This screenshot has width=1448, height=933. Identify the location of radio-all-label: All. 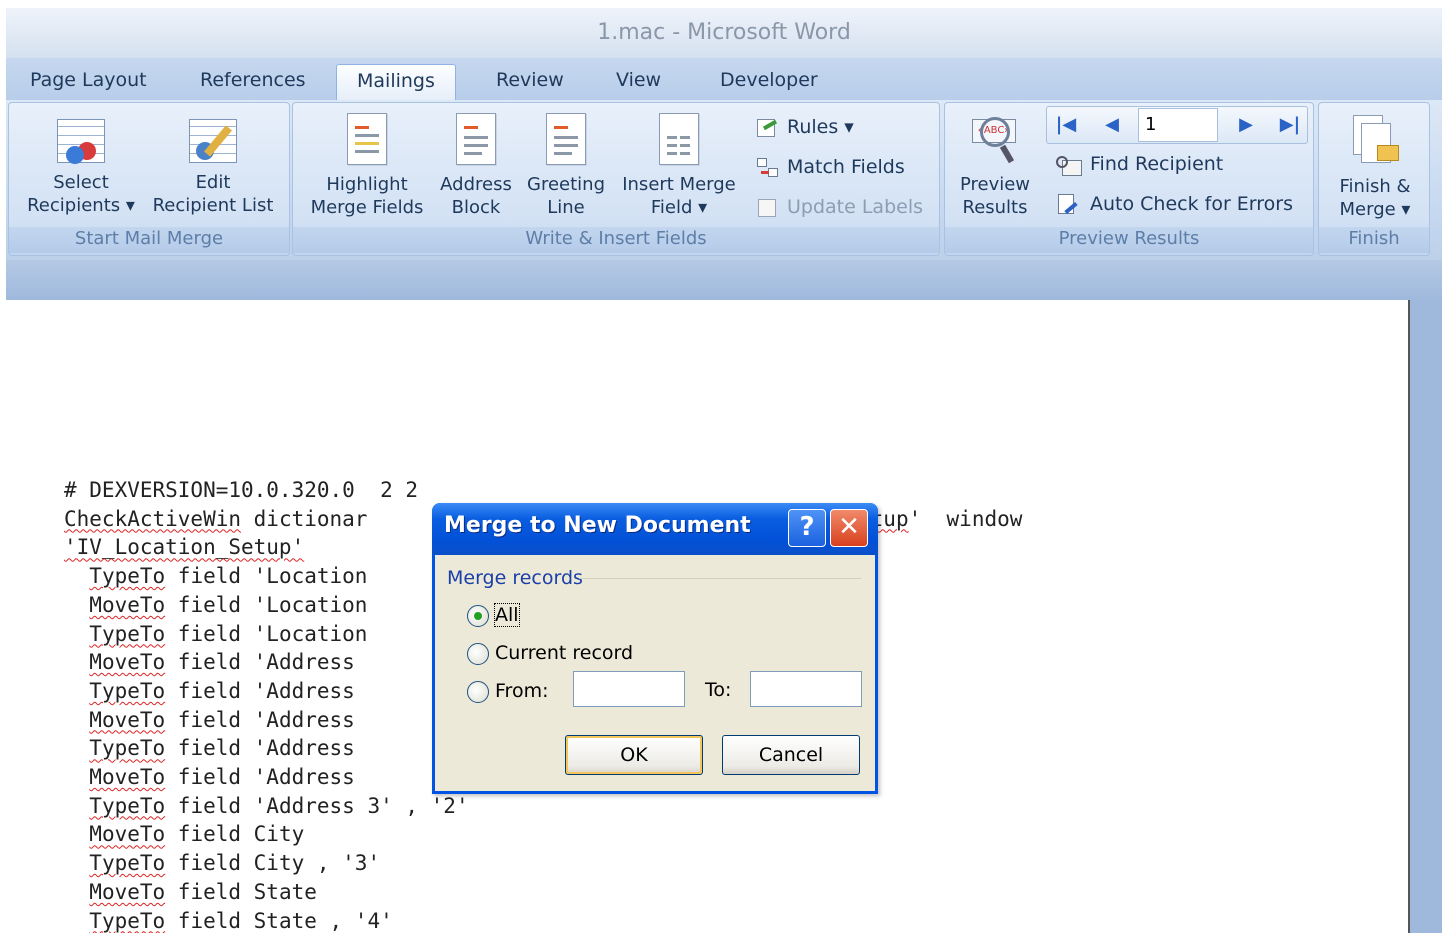
(507, 615).